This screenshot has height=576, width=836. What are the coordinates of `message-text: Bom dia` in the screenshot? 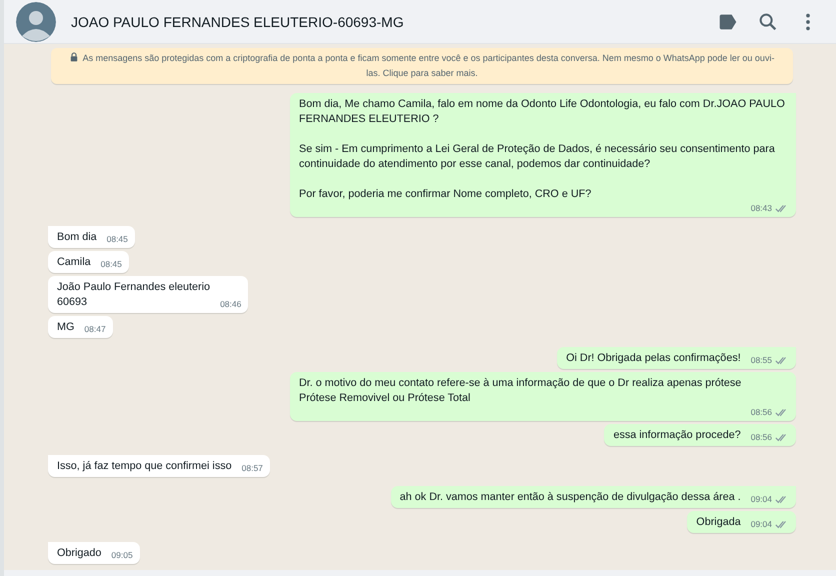 It's located at (77, 237).